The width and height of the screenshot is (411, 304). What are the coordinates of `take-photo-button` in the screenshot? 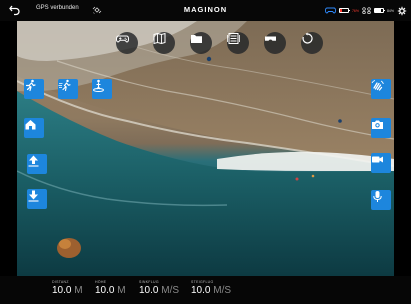 It's located at (381, 128).